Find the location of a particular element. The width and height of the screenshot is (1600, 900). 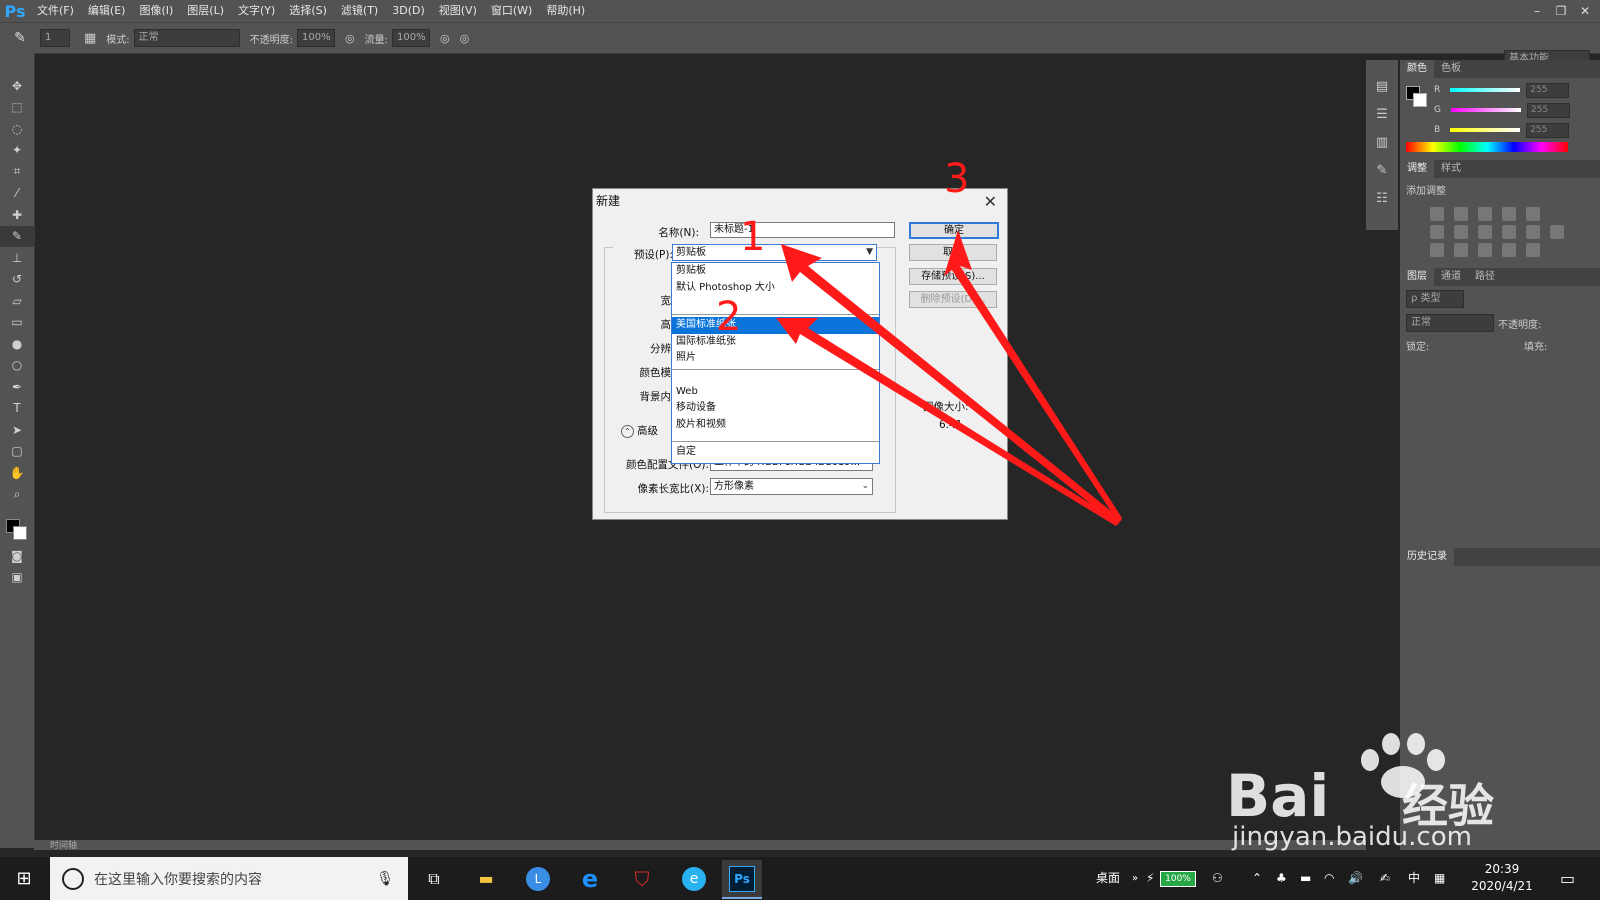

cortana-icon is located at coordinates (73, 878).